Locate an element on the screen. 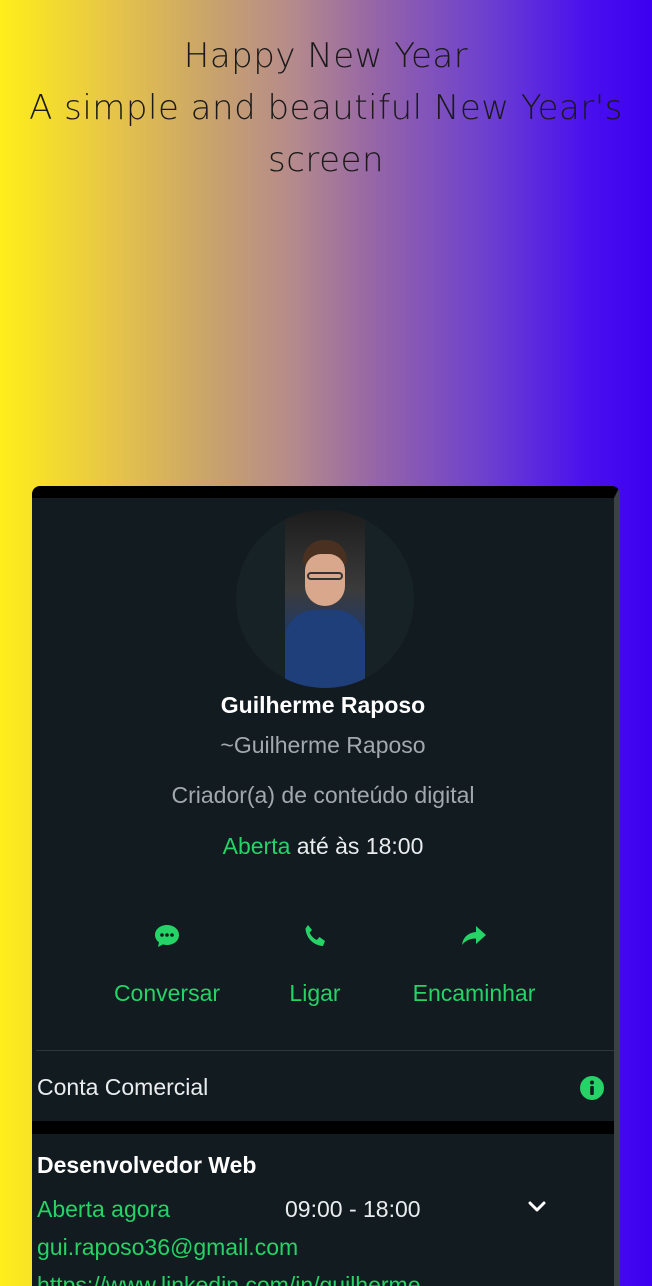 The width and height of the screenshot is (652, 1286). profile-category: Criador(a) de conteúdo digital is located at coordinates (323, 795).